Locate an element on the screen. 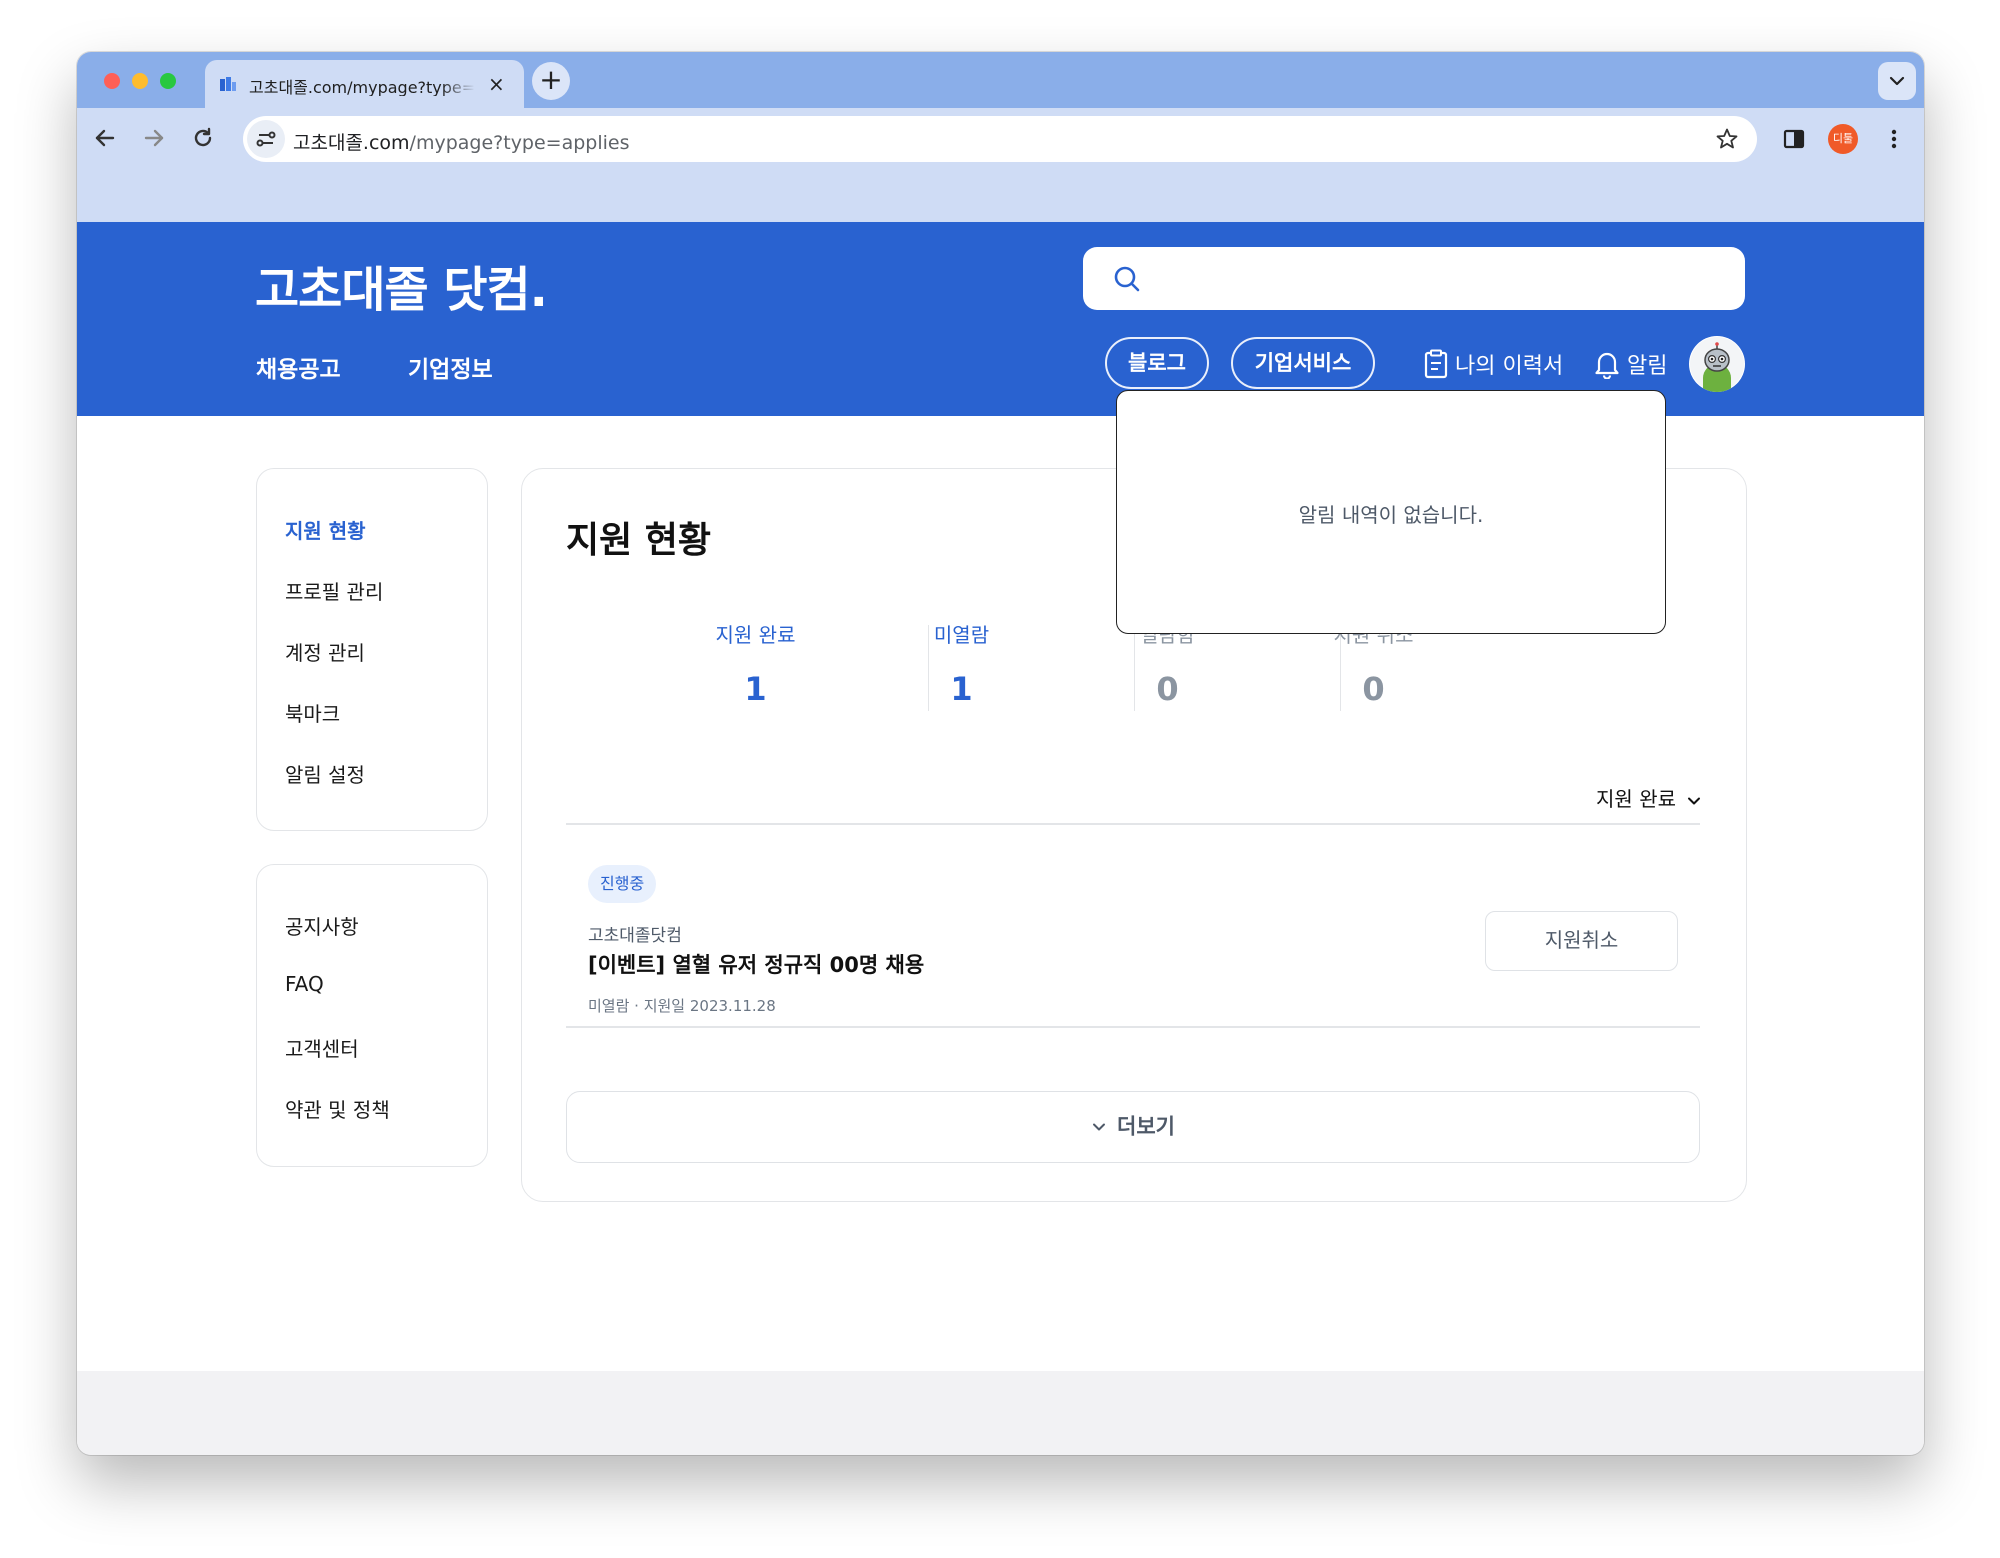 This screenshot has height=1558, width=2000. status-badge: 진행중 is located at coordinates (622, 884).